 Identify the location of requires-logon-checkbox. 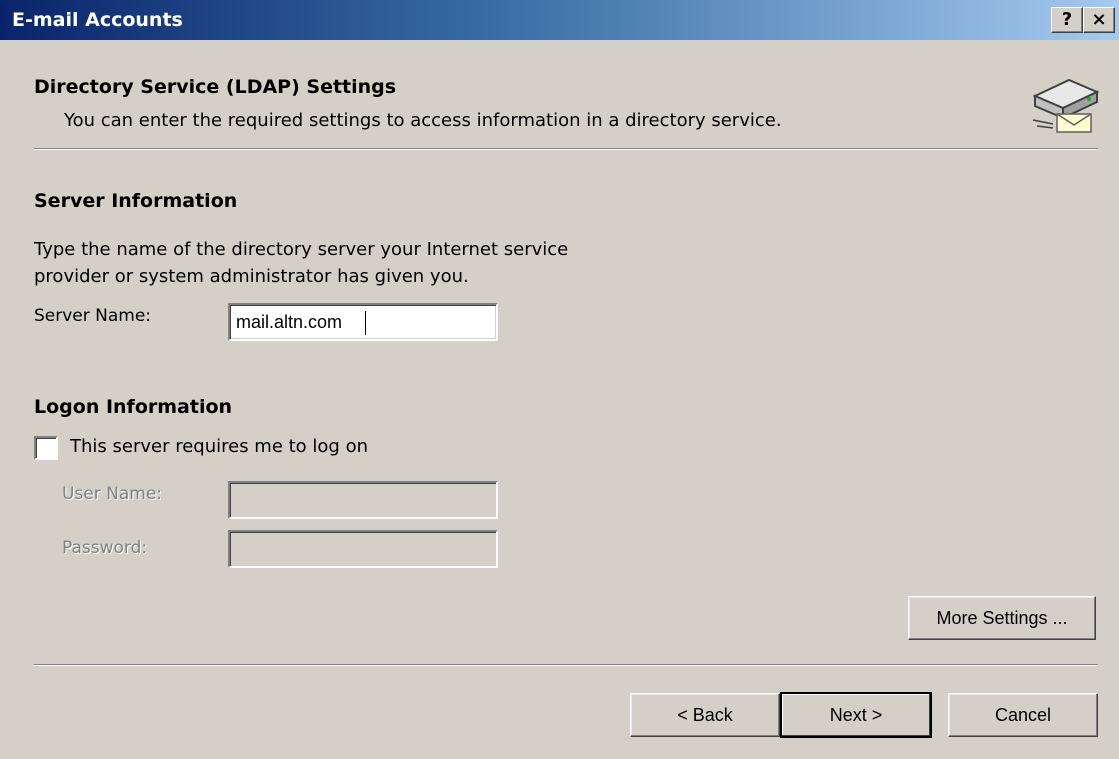
(46, 448).